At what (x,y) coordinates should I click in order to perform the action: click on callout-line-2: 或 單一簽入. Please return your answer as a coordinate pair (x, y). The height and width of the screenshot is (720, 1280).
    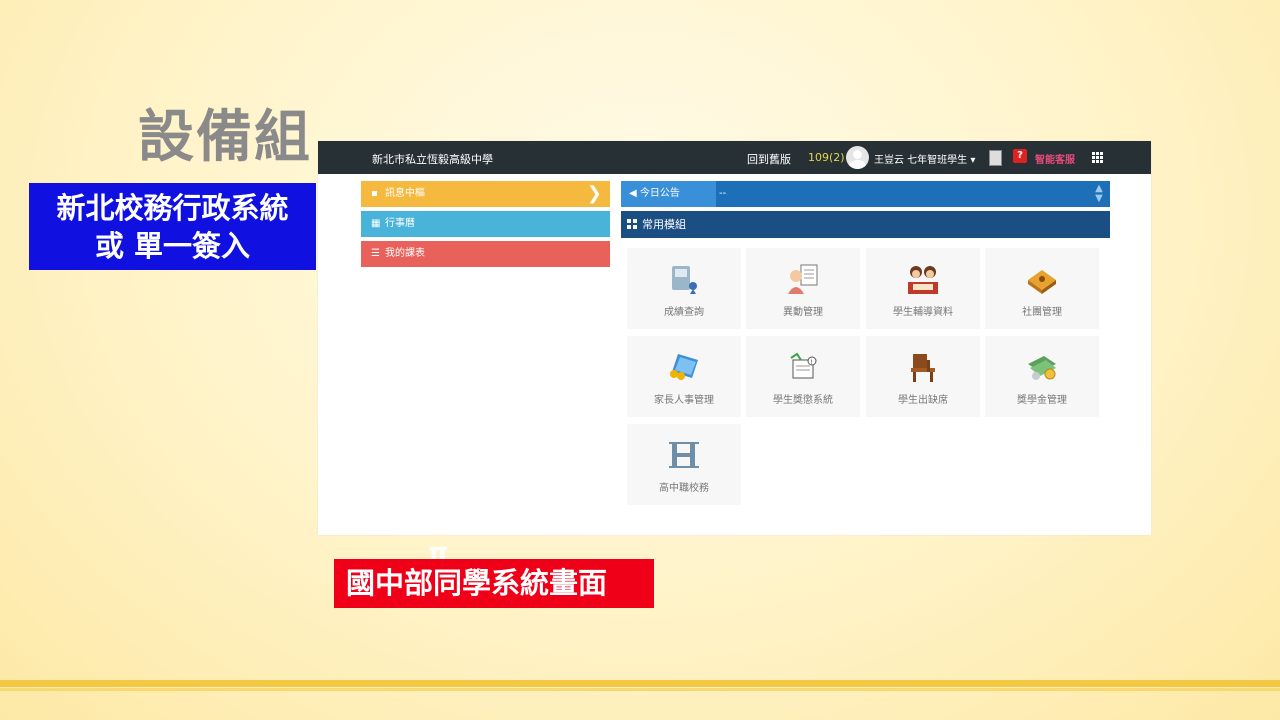
    Looking at the image, I should click on (172, 246).